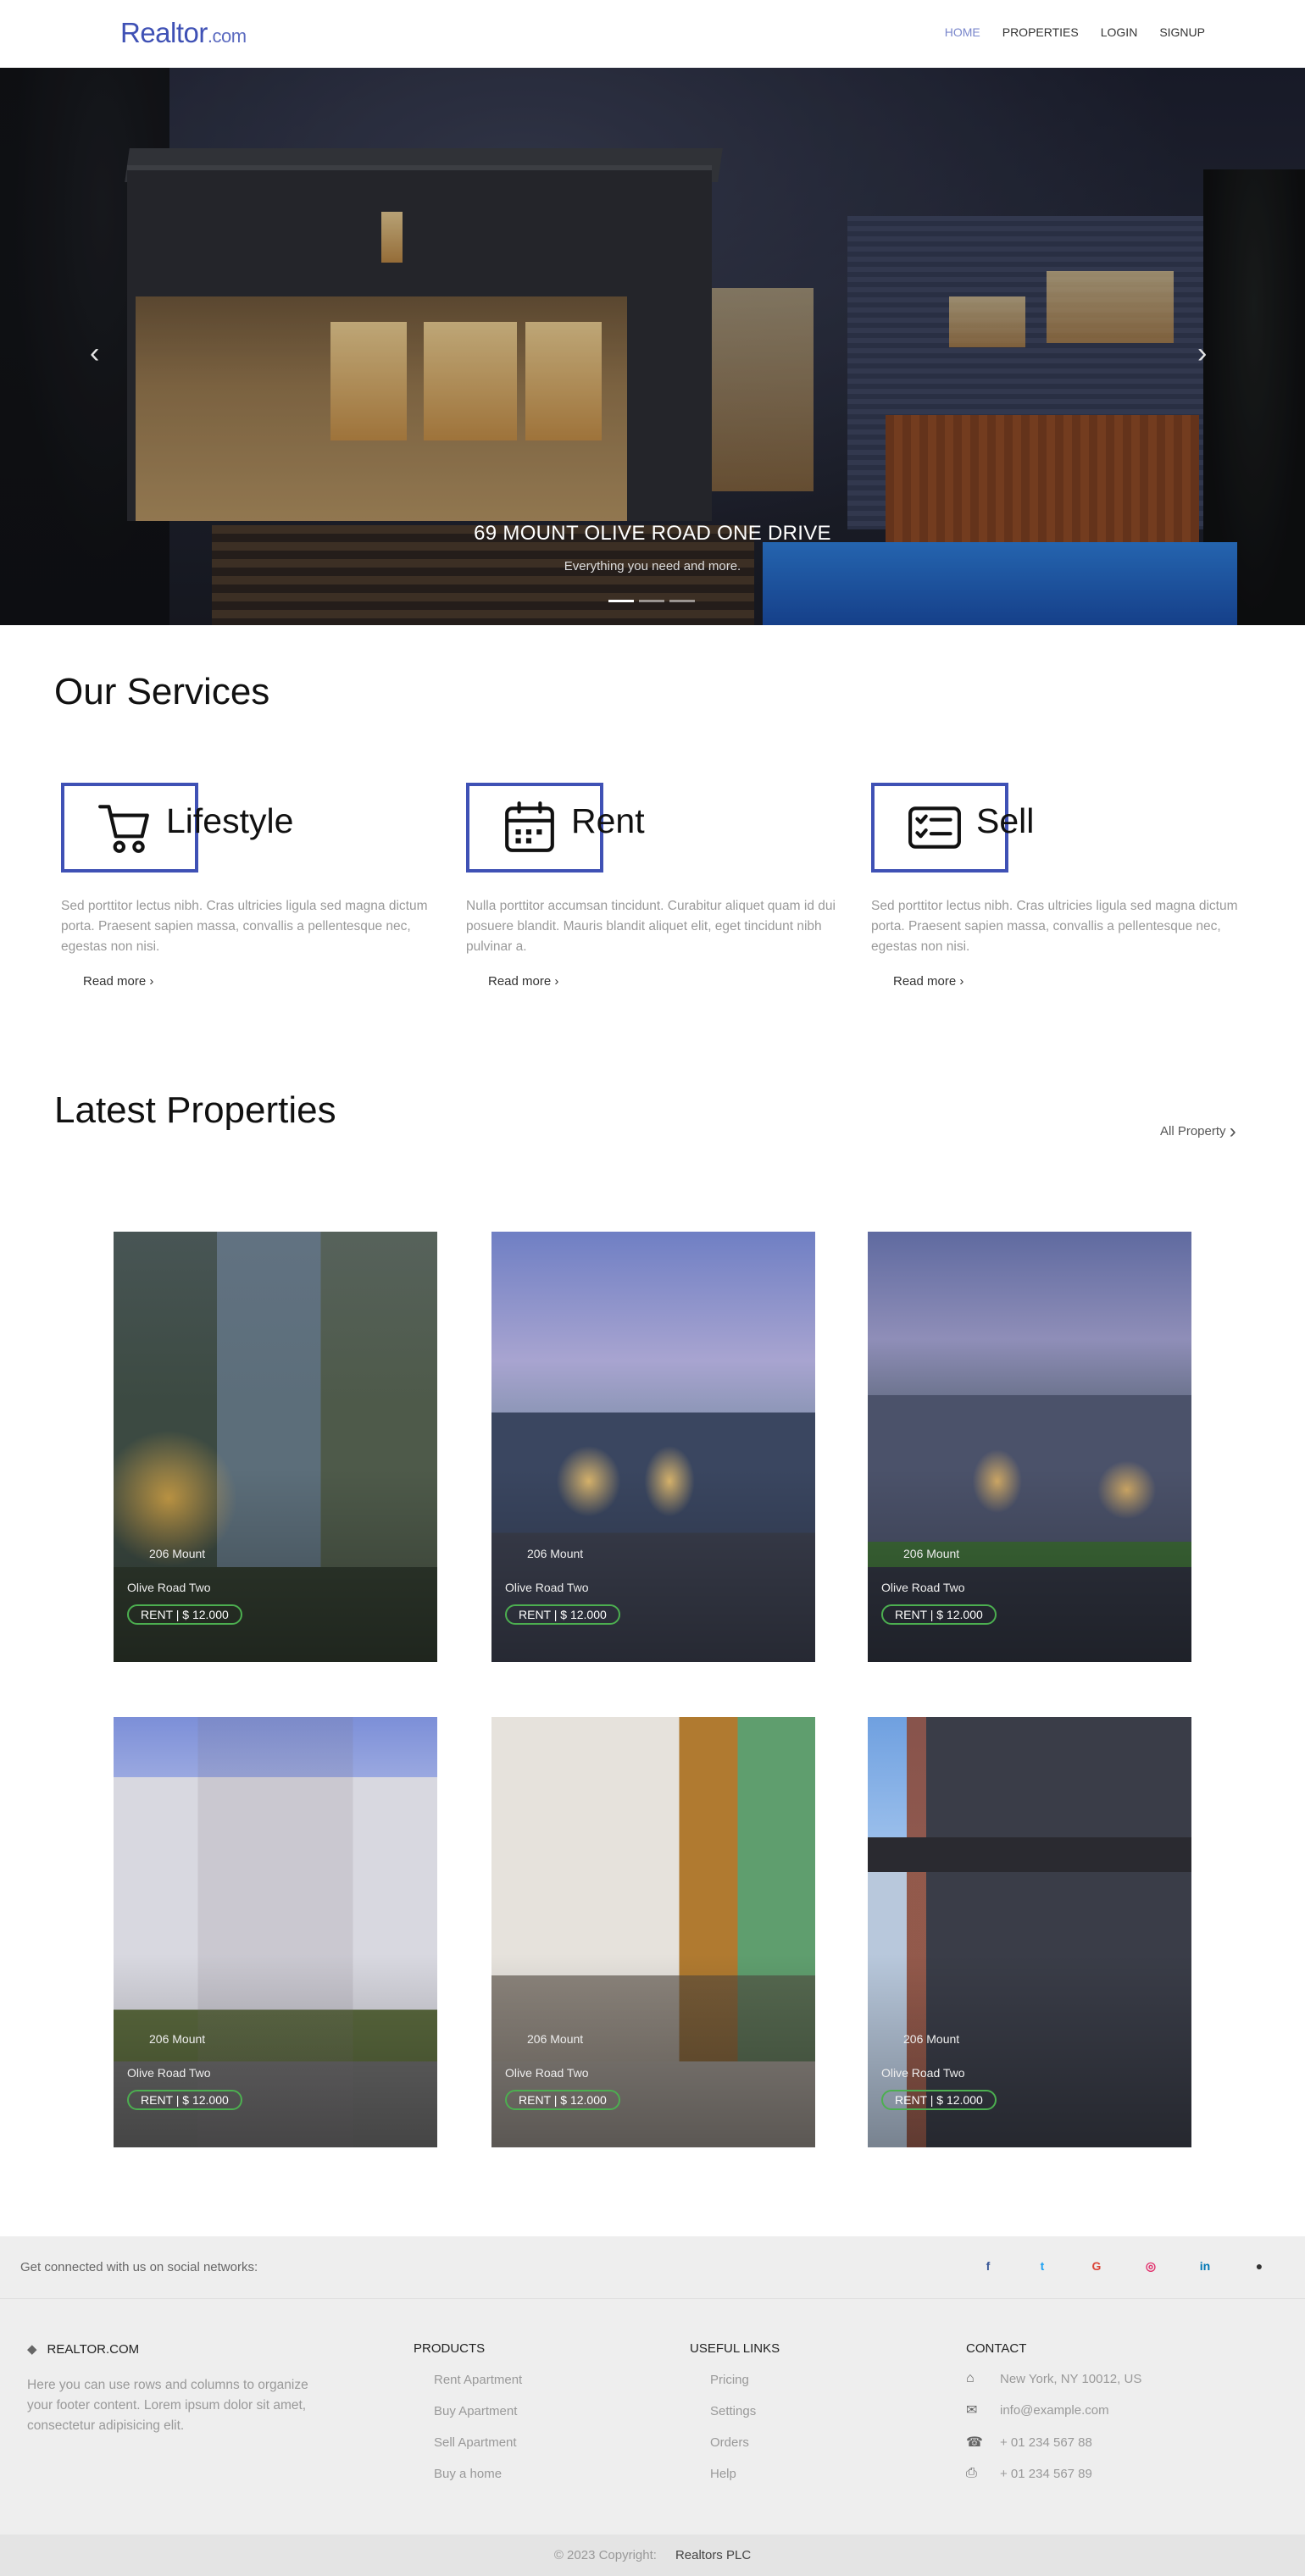 This screenshot has height=2576, width=1305. What do you see at coordinates (1046, 2473) in the screenshot?
I see `contact-fax: + 01 234 567 89` at bounding box center [1046, 2473].